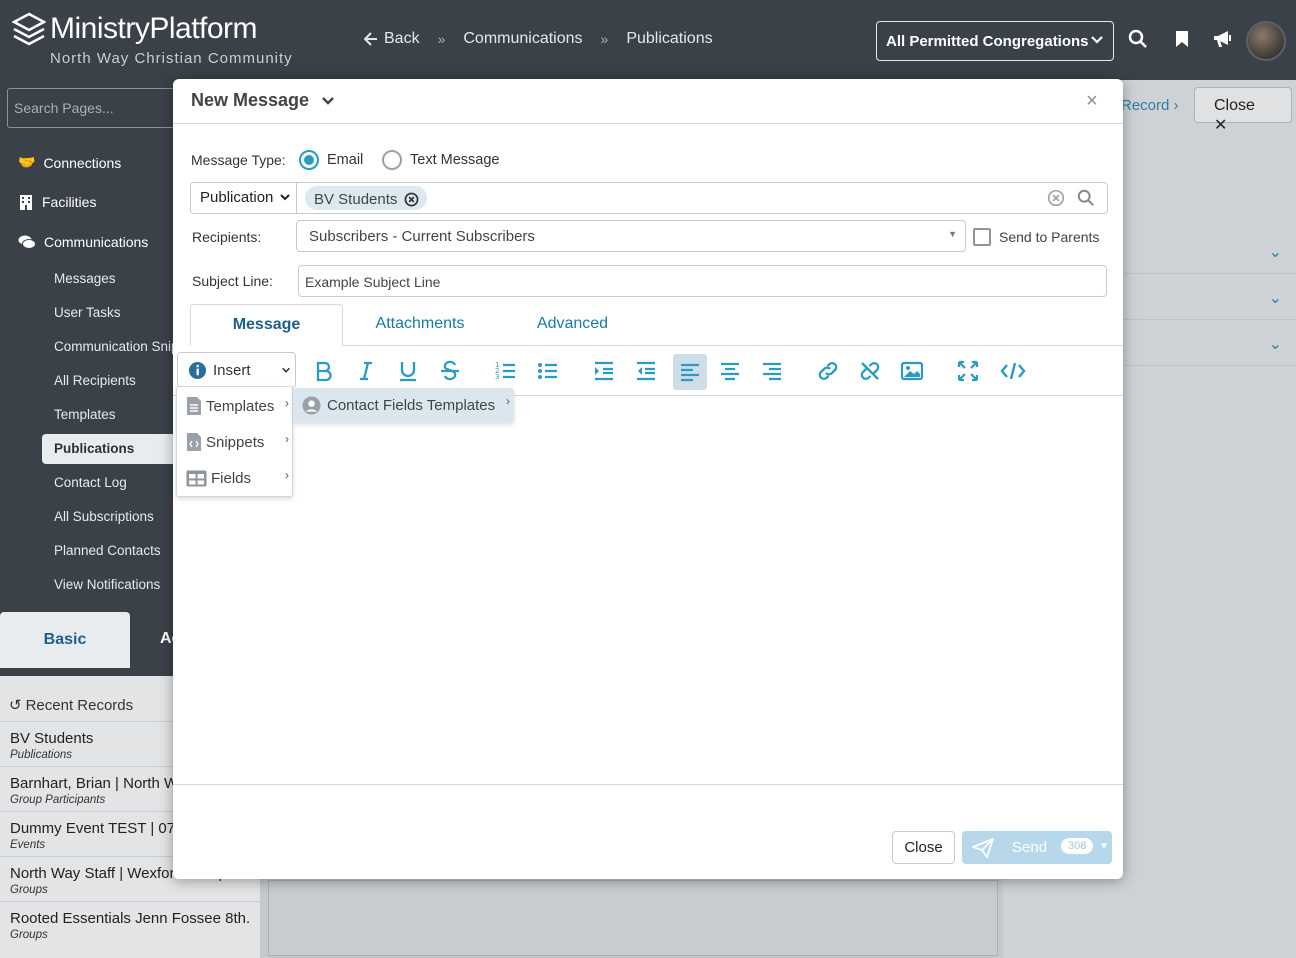 This screenshot has height=958, width=1296. What do you see at coordinates (194, 442) in the screenshot?
I see `file-code-icon` at bounding box center [194, 442].